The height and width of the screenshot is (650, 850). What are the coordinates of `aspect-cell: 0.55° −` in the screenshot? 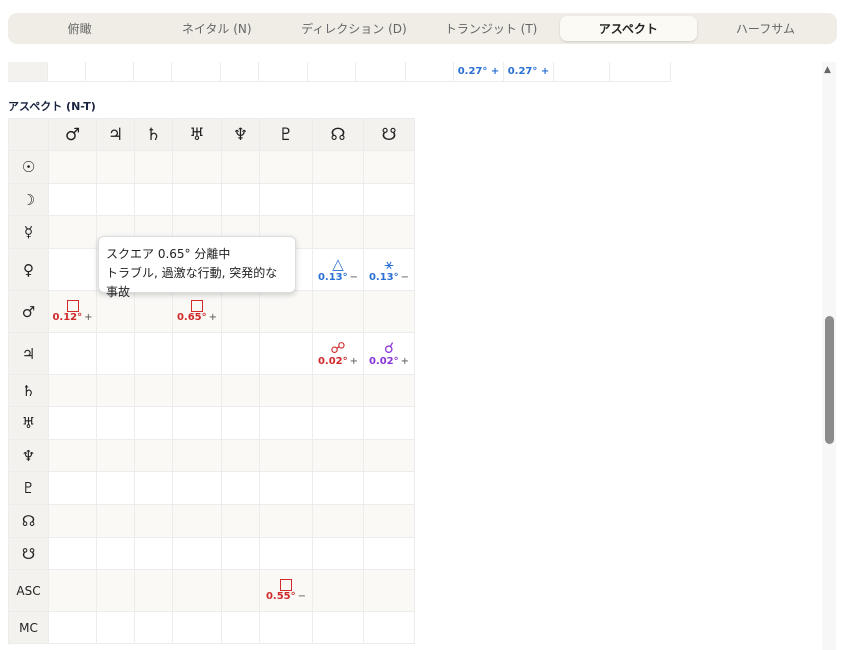 It's located at (286, 590).